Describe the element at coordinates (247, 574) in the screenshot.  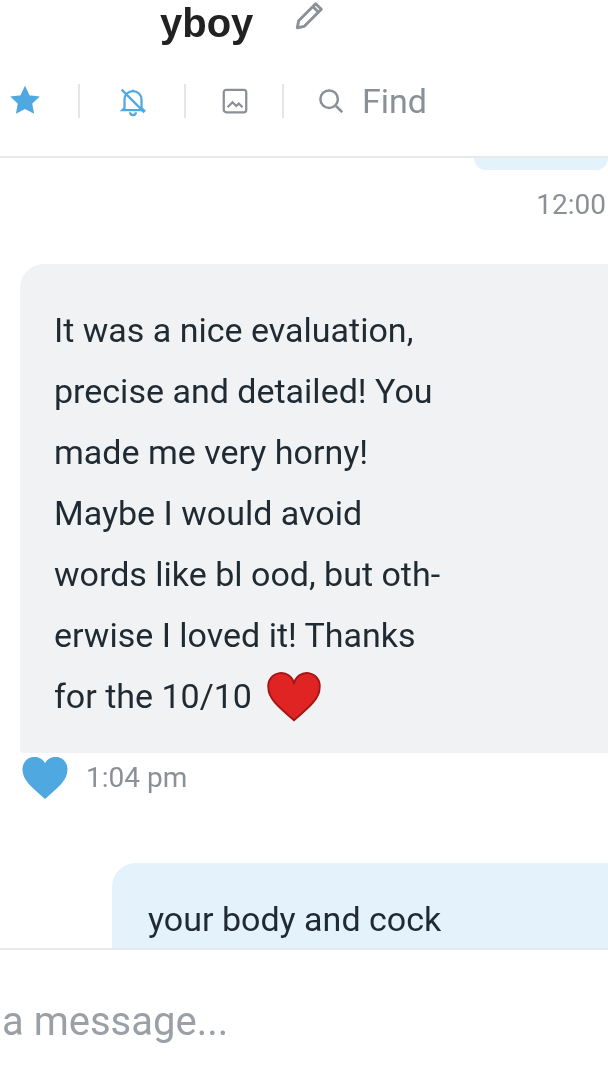
I see `message-line: words like bl ood, but oth-` at that location.